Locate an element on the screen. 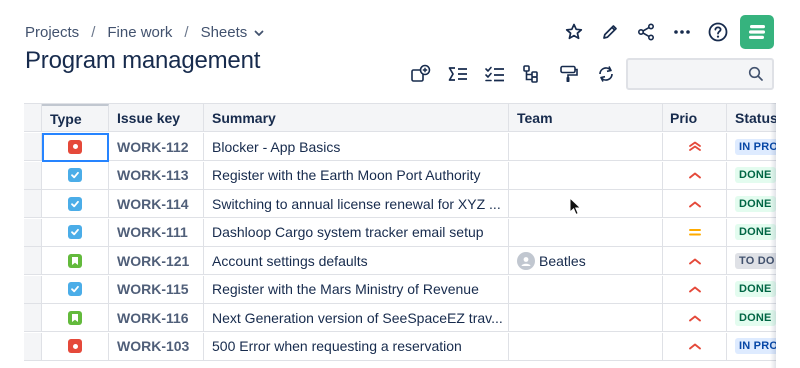 This screenshot has height=368, width=800. format-painter-icon is located at coordinates (568, 74).